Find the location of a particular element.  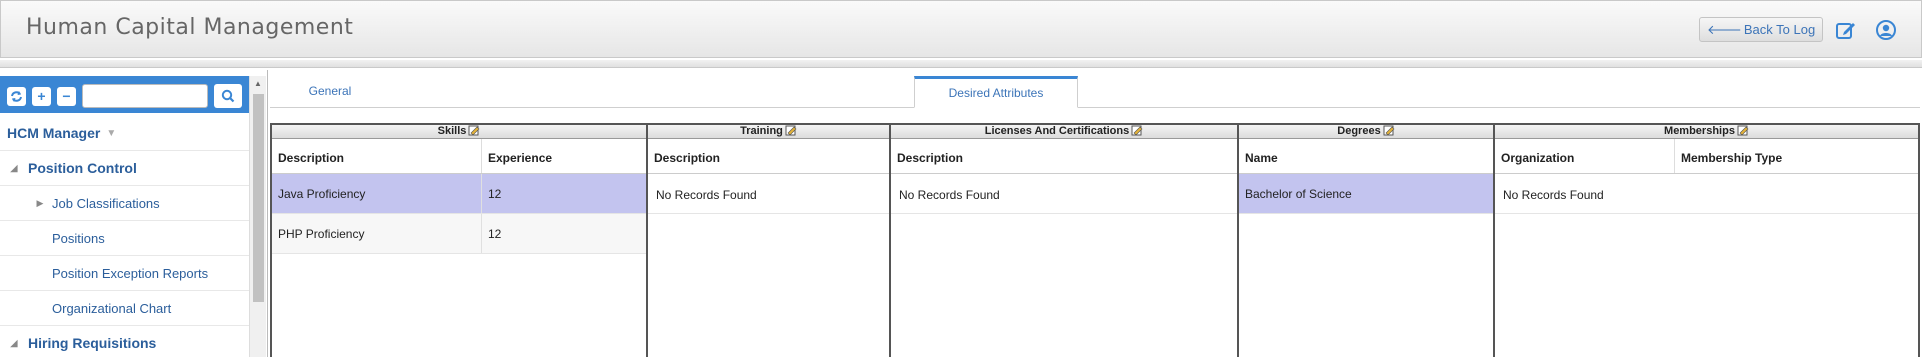

sidebar-search-button is located at coordinates (228, 96).